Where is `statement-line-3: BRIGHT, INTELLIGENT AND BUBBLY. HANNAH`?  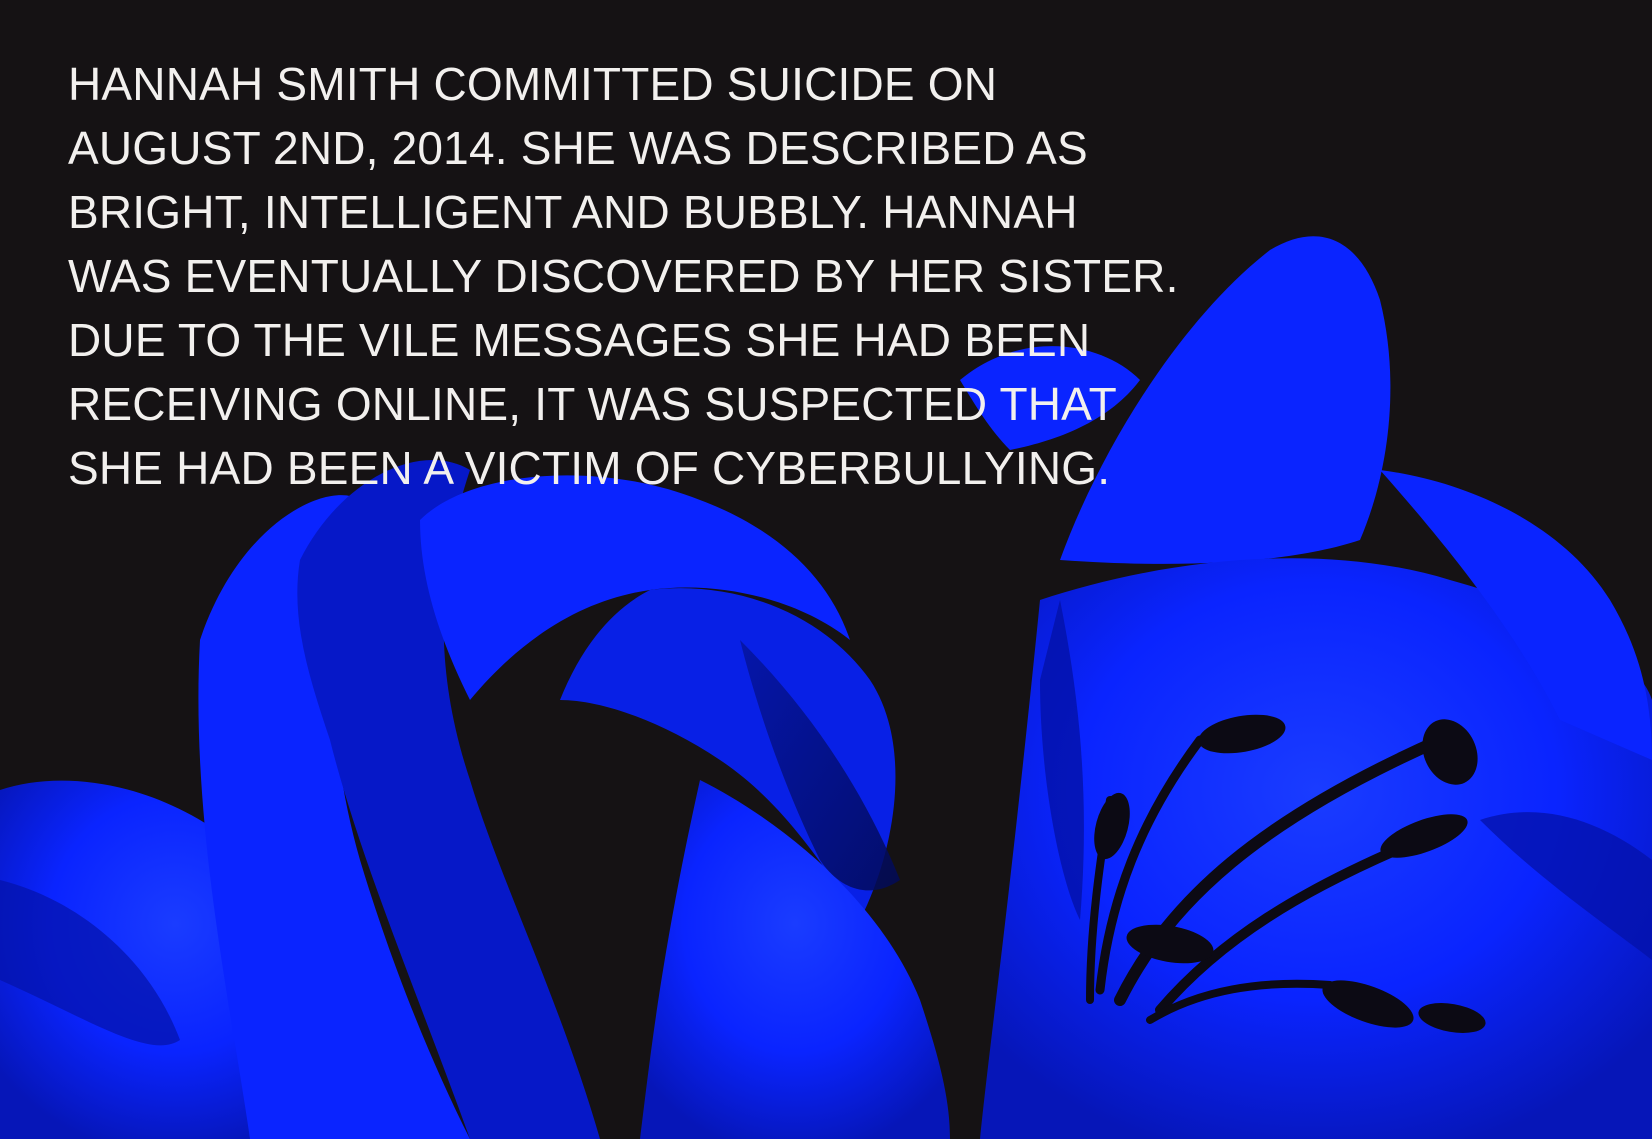
statement-line-3: BRIGHT, INTELLIGENT AND BUBBLY. HANNAH is located at coordinates (573, 212).